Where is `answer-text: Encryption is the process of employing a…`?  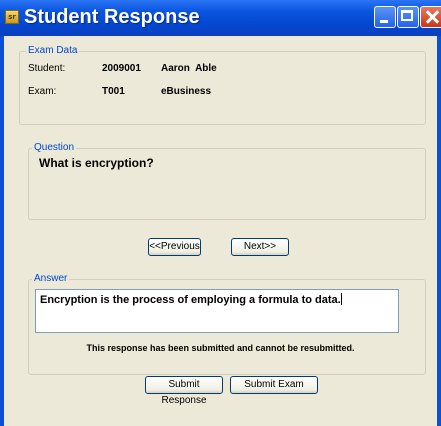 answer-text: Encryption is the process of employing a… is located at coordinates (190, 300).